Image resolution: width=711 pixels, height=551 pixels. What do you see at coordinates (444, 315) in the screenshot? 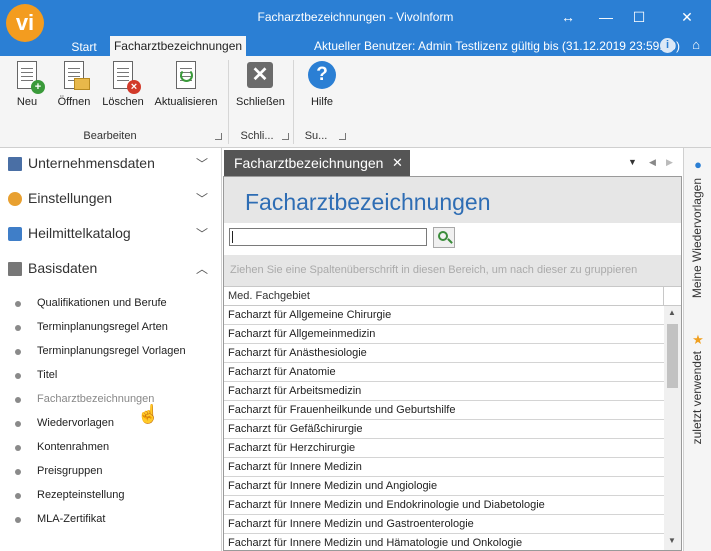
I see `table-row: Facharzt für Allgemeine Chirurgie` at bounding box center [444, 315].